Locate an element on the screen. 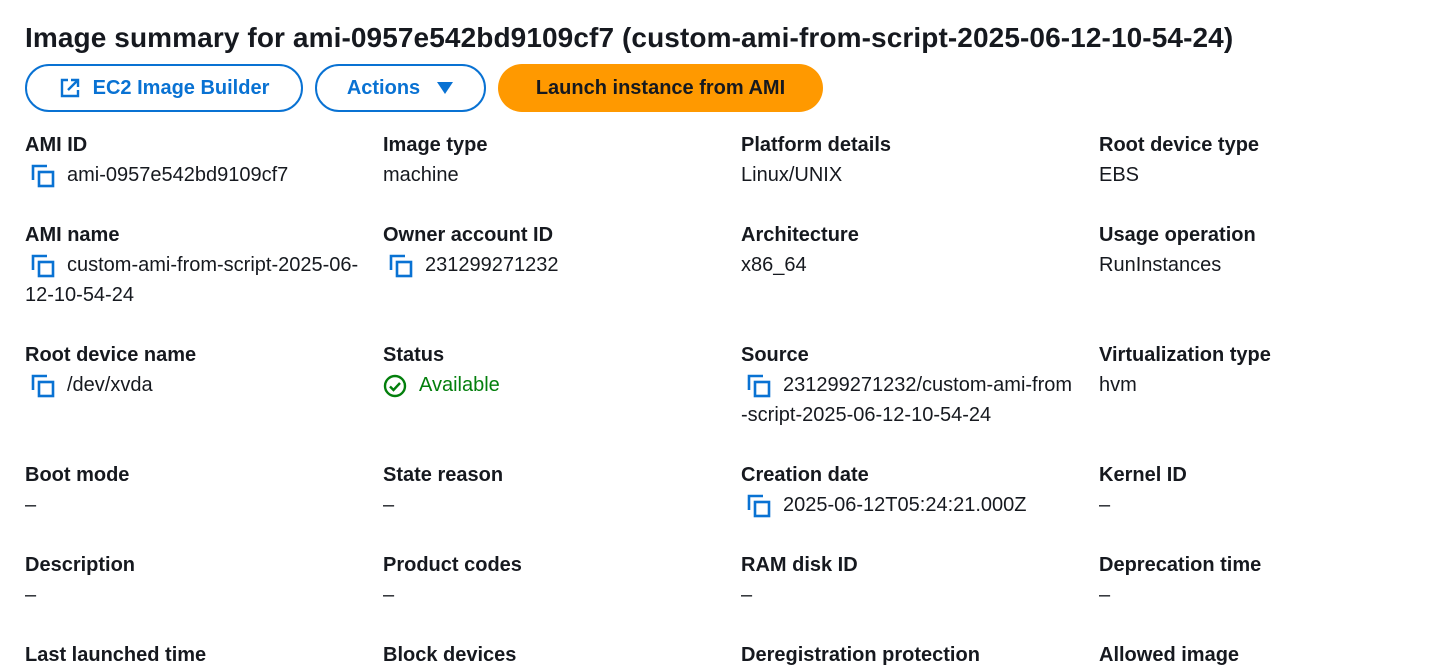 Image resolution: width=1443 pixels, height=670 pixels. ami-id-value-wrap: ami-0957e542bd9109cf7 is located at coordinates (195, 175).